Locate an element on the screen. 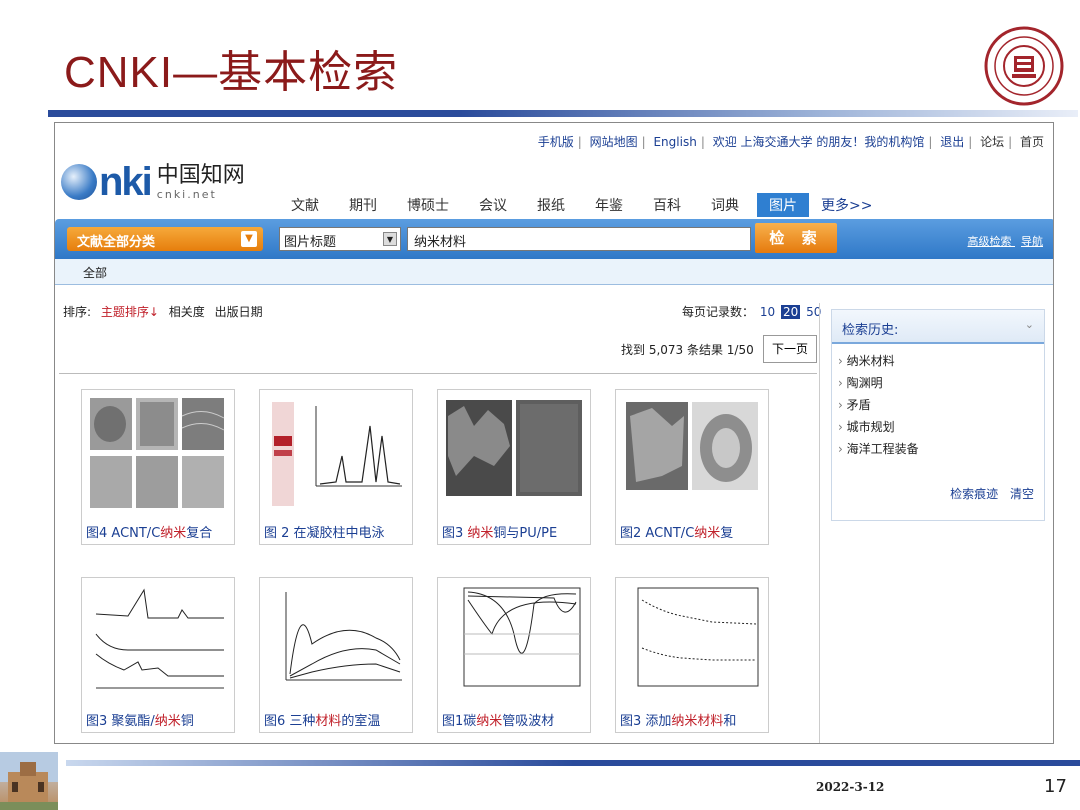  nav-tabs: 文献 期刊 博硕士 会议 报纸 年鉴 百科 词典 图片 更多>> is located at coordinates (578, 205).